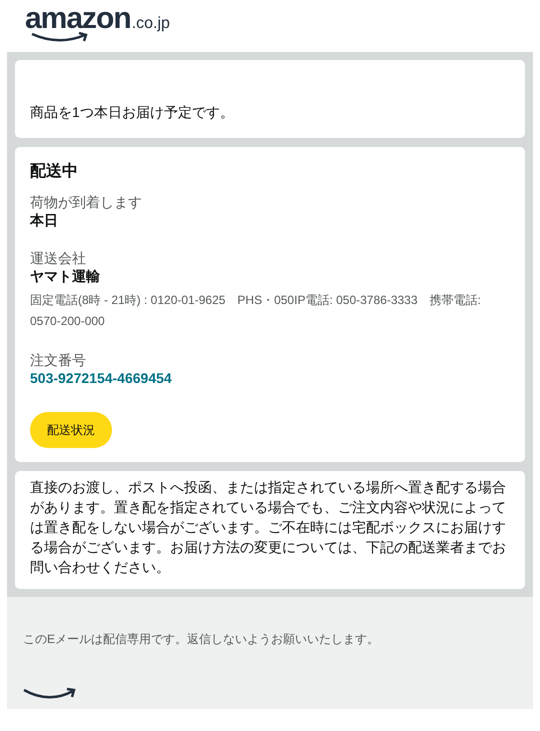 This screenshot has height=731, width=540. I want to click on field-value: 本日, so click(44, 221).